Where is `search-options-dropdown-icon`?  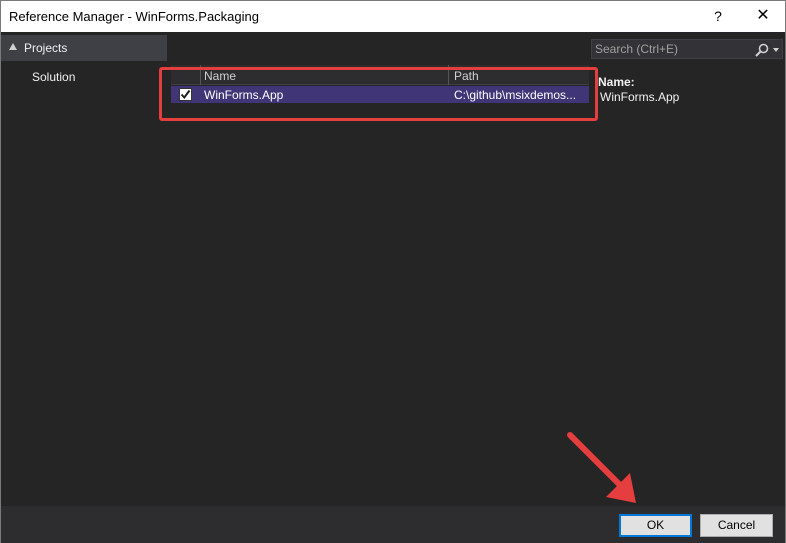
search-options-dropdown-icon is located at coordinates (776, 50).